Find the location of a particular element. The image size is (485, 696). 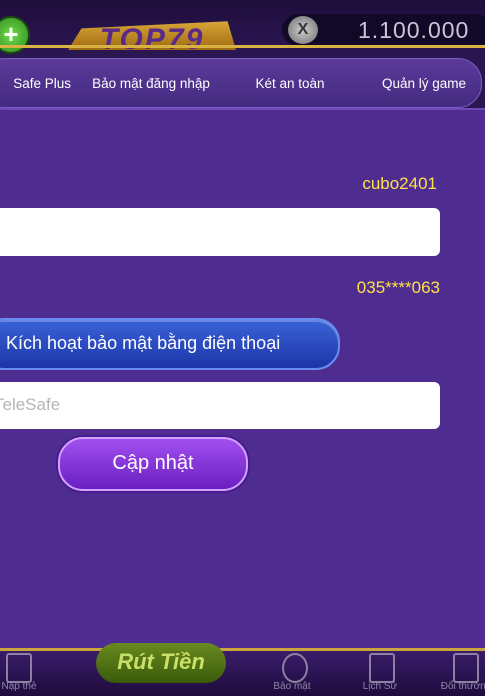

tab-label: Két an toàn is located at coordinates (290, 83).